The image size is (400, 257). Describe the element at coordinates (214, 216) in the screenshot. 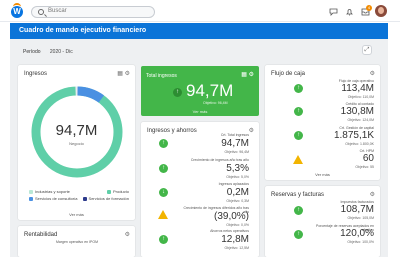

I see `row-value: (39,0%)` at that location.